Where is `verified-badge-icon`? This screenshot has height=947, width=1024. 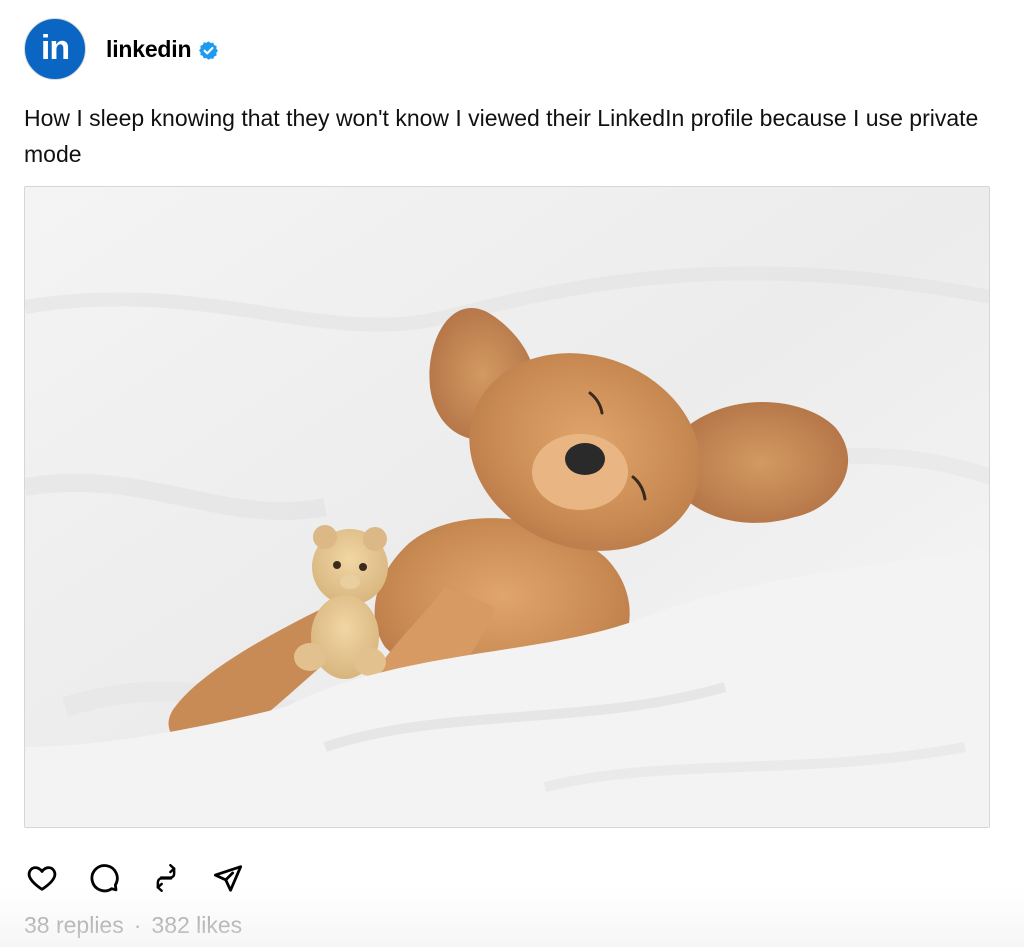 verified-badge-icon is located at coordinates (208, 50).